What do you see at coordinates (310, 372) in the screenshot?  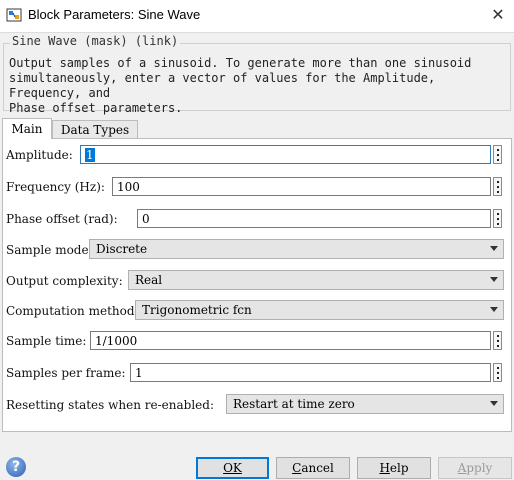 I see `samples-per-frame-field: 1` at bounding box center [310, 372].